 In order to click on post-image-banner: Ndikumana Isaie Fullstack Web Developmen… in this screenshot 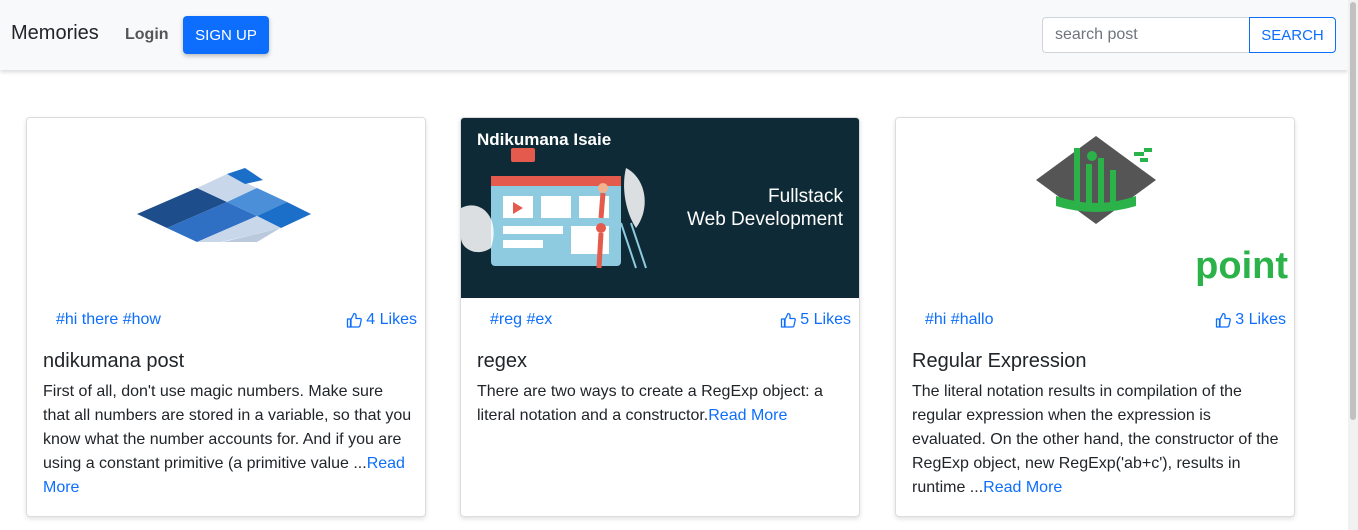, I will do `click(660, 208)`.